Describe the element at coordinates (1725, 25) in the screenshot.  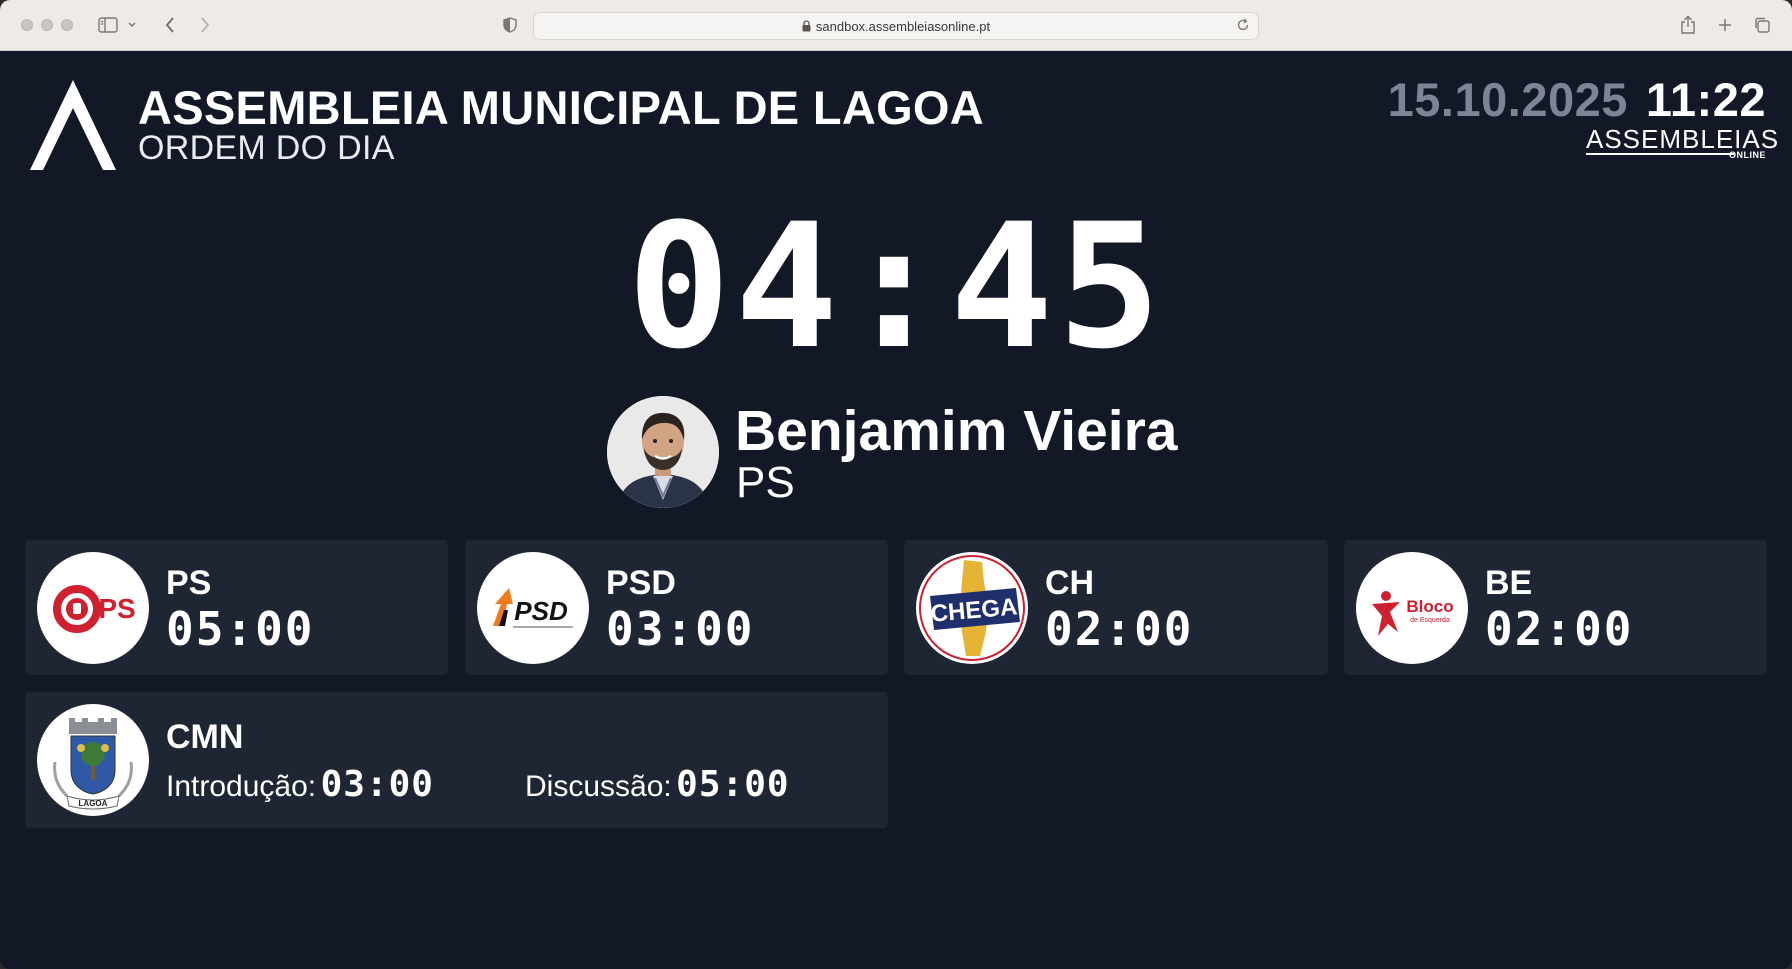
I see `new-tab-icon` at that location.